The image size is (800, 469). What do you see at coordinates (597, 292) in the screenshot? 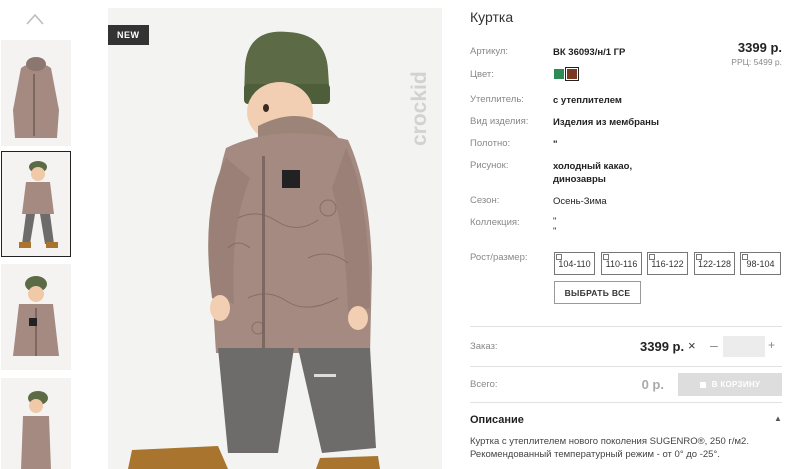
I see `select-all-button: ВЫБРАТЬ ВСЕ` at bounding box center [597, 292].